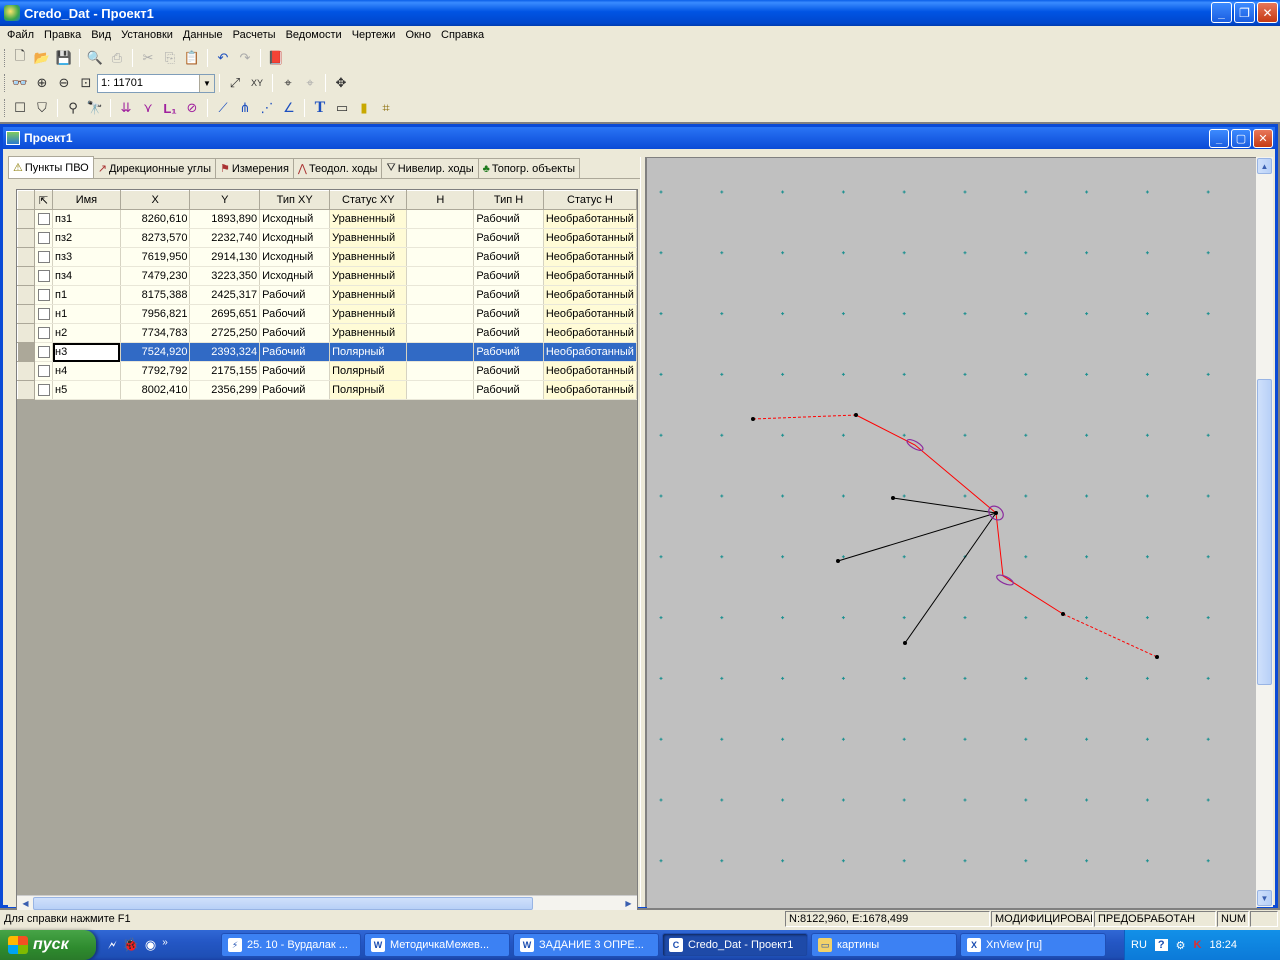 Image resolution: width=1280 pixels, height=960 pixels. What do you see at coordinates (225, 314) in the screenshot?
I see `cell-y: 2695,651` at bounding box center [225, 314].